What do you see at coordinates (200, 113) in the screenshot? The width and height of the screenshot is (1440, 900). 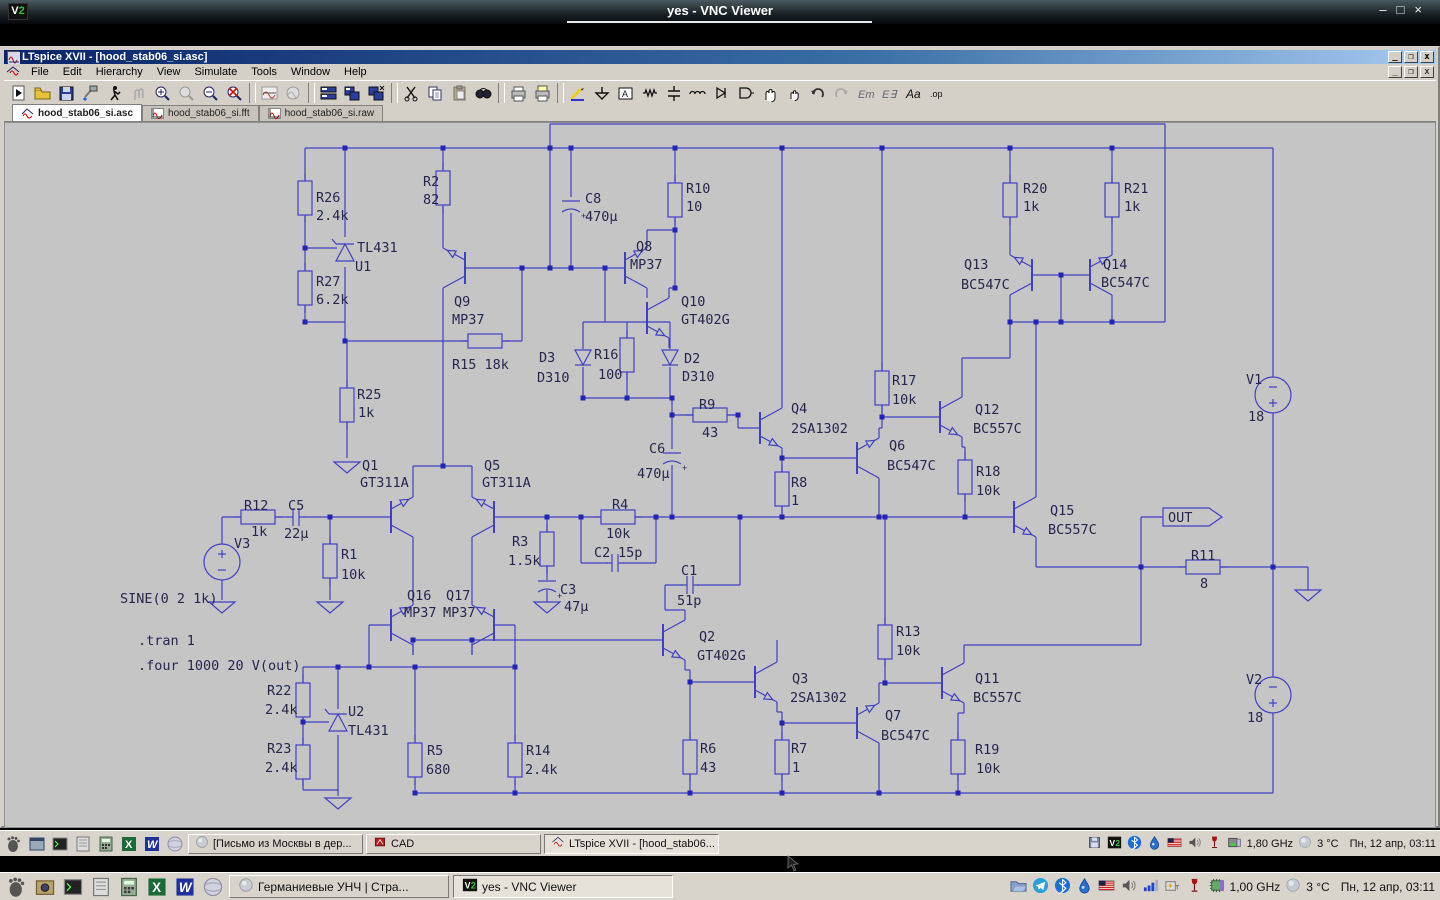 I see `tab-hood_stab06_si.fft: hood_stab06_si.fft` at bounding box center [200, 113].